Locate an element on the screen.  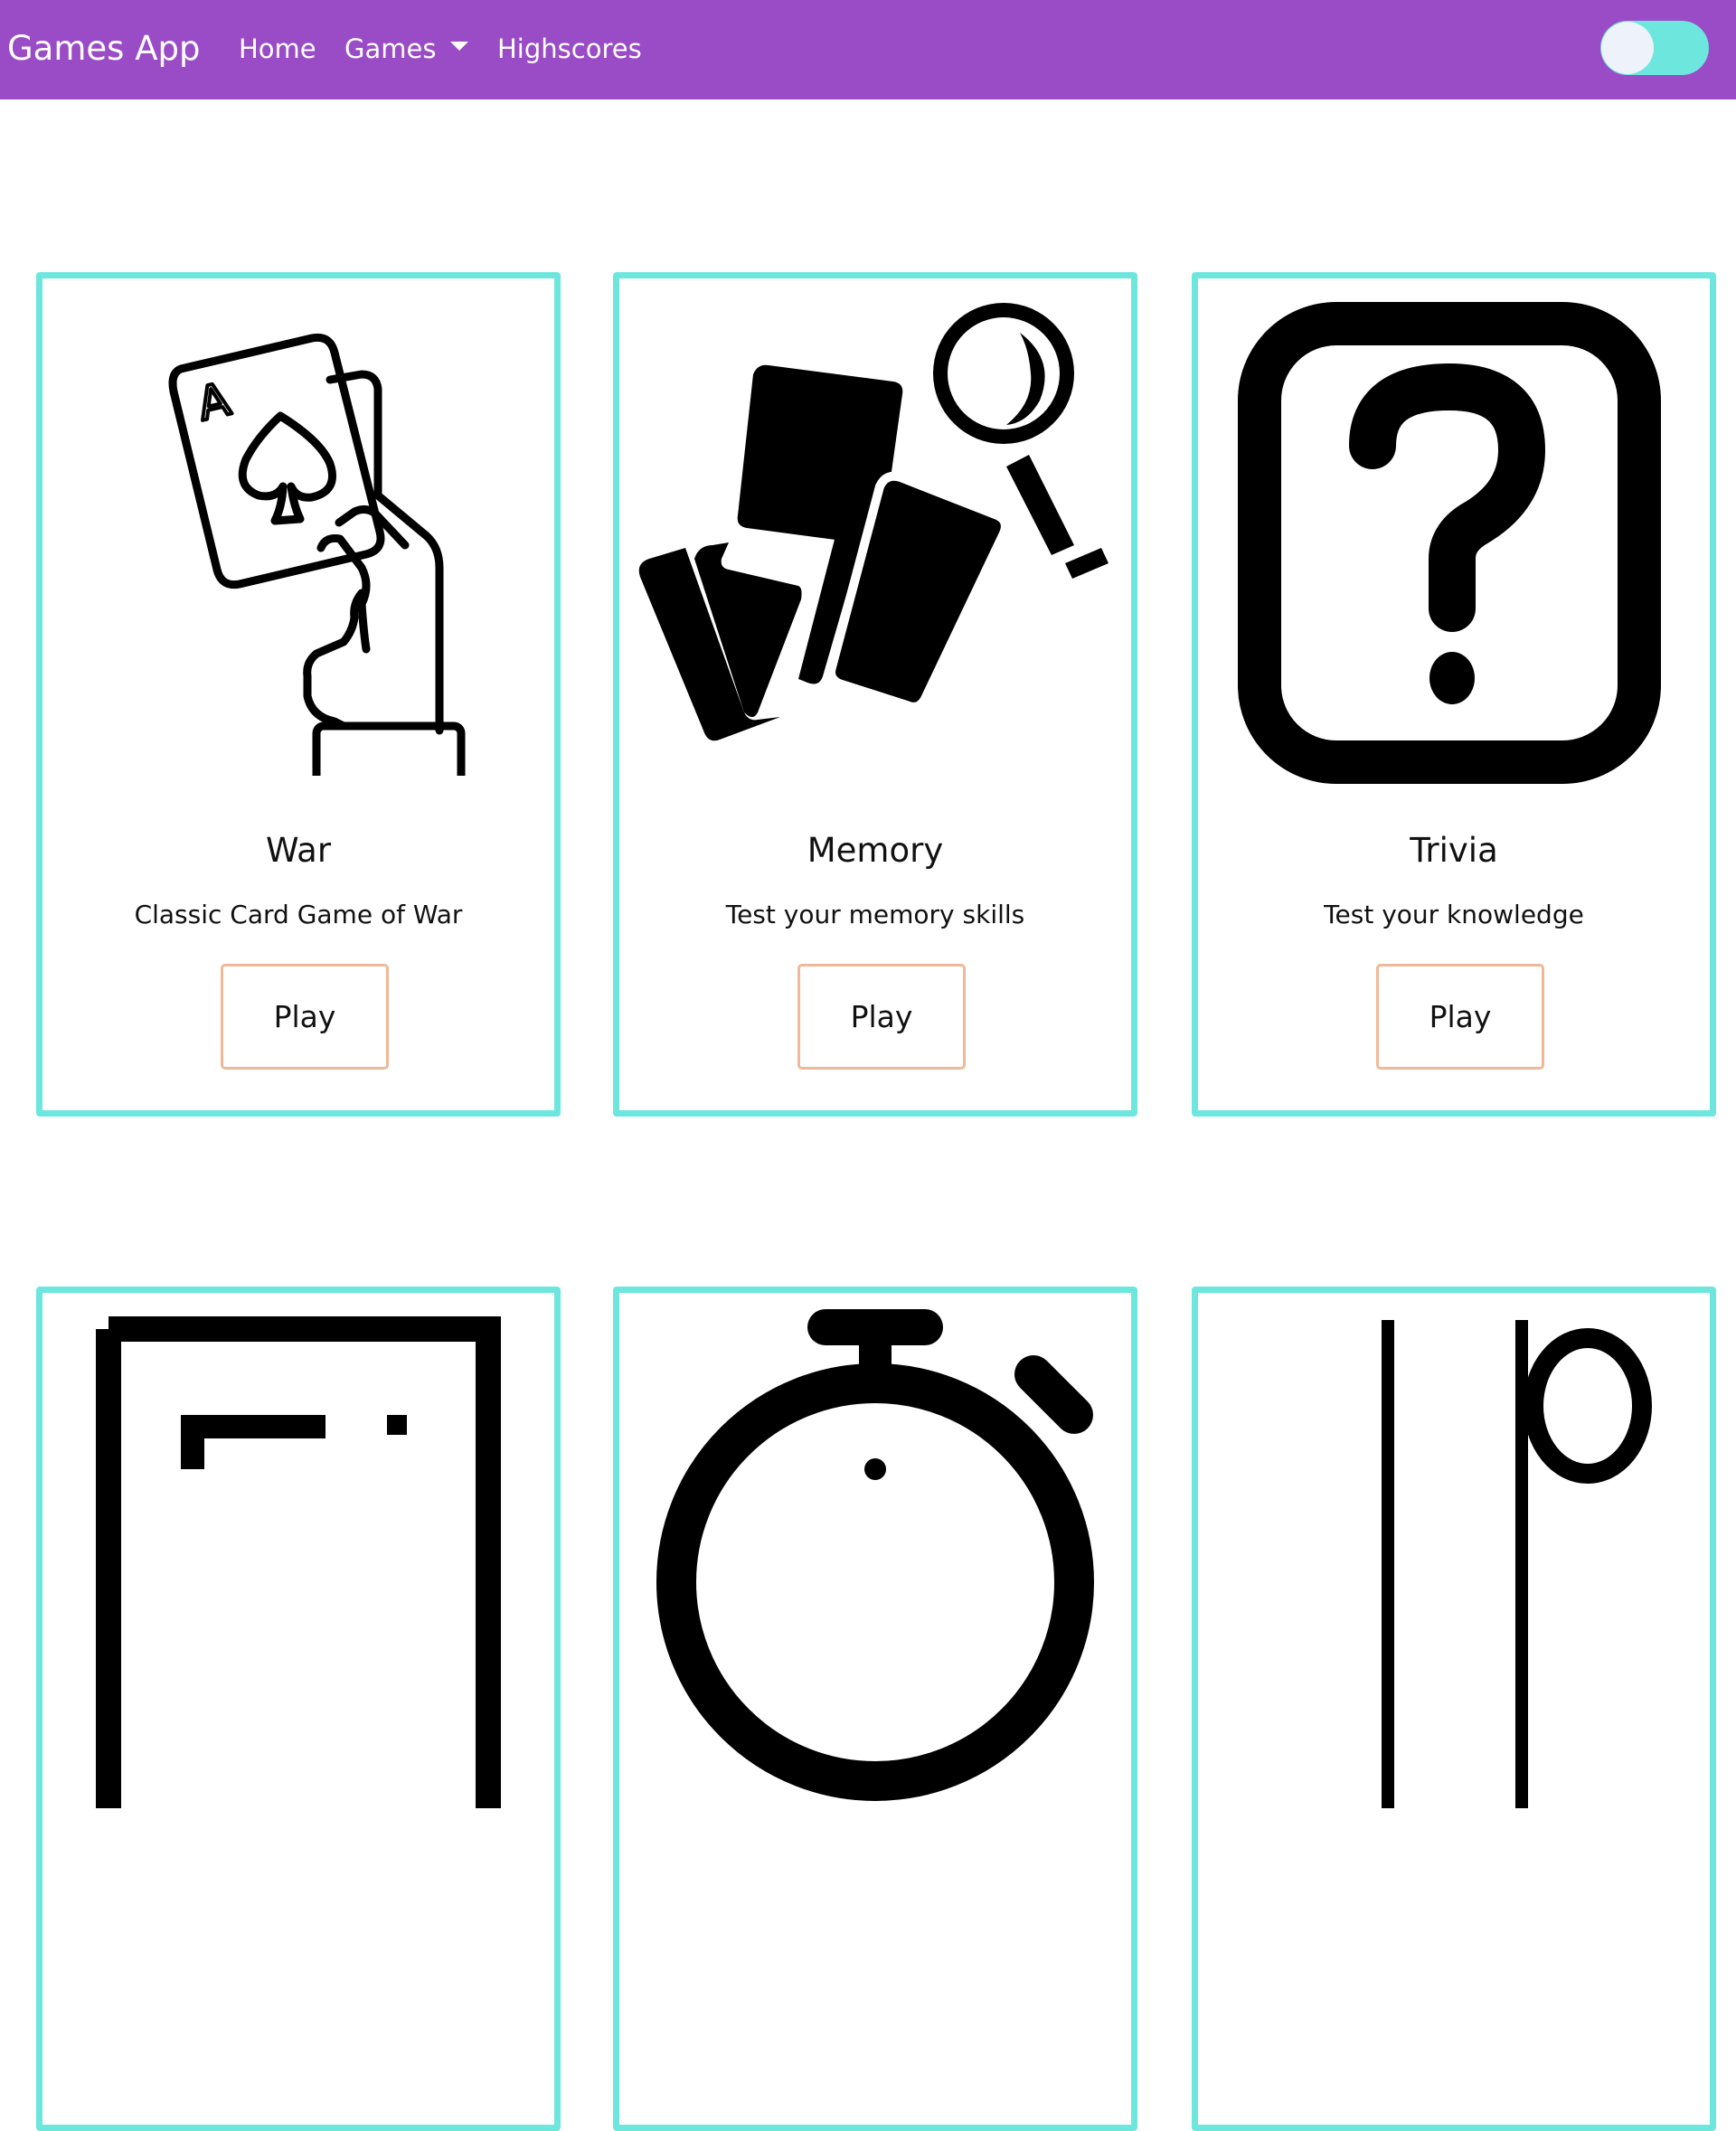
toggle-knob is located at coordinates (1628, 48).